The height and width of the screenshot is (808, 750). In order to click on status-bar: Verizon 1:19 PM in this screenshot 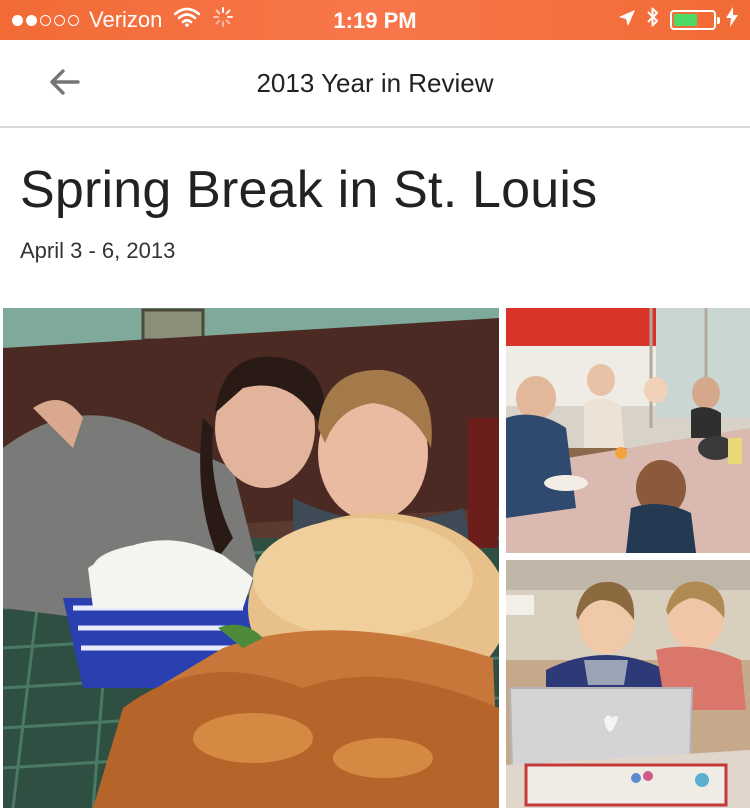, I will do `click(375, 20)`.